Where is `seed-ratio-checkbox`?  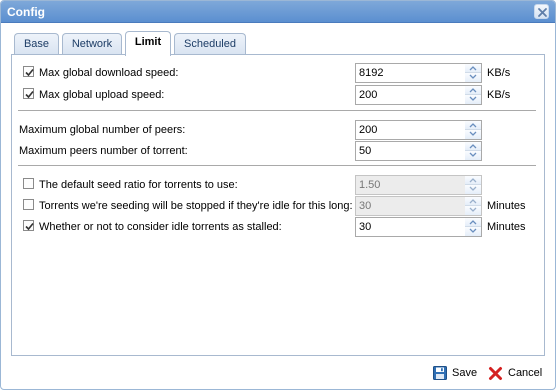 seed-ratio-checkbox is located at coordinates (28, 183).